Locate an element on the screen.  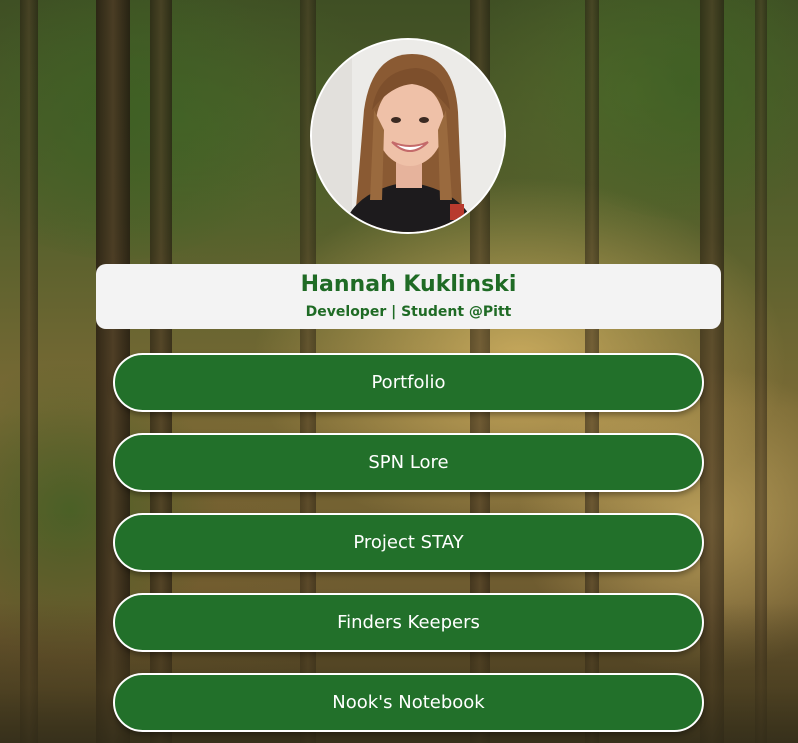
finders-keepers-link-button: Finders Keepers is located at coordinates (408, 622).